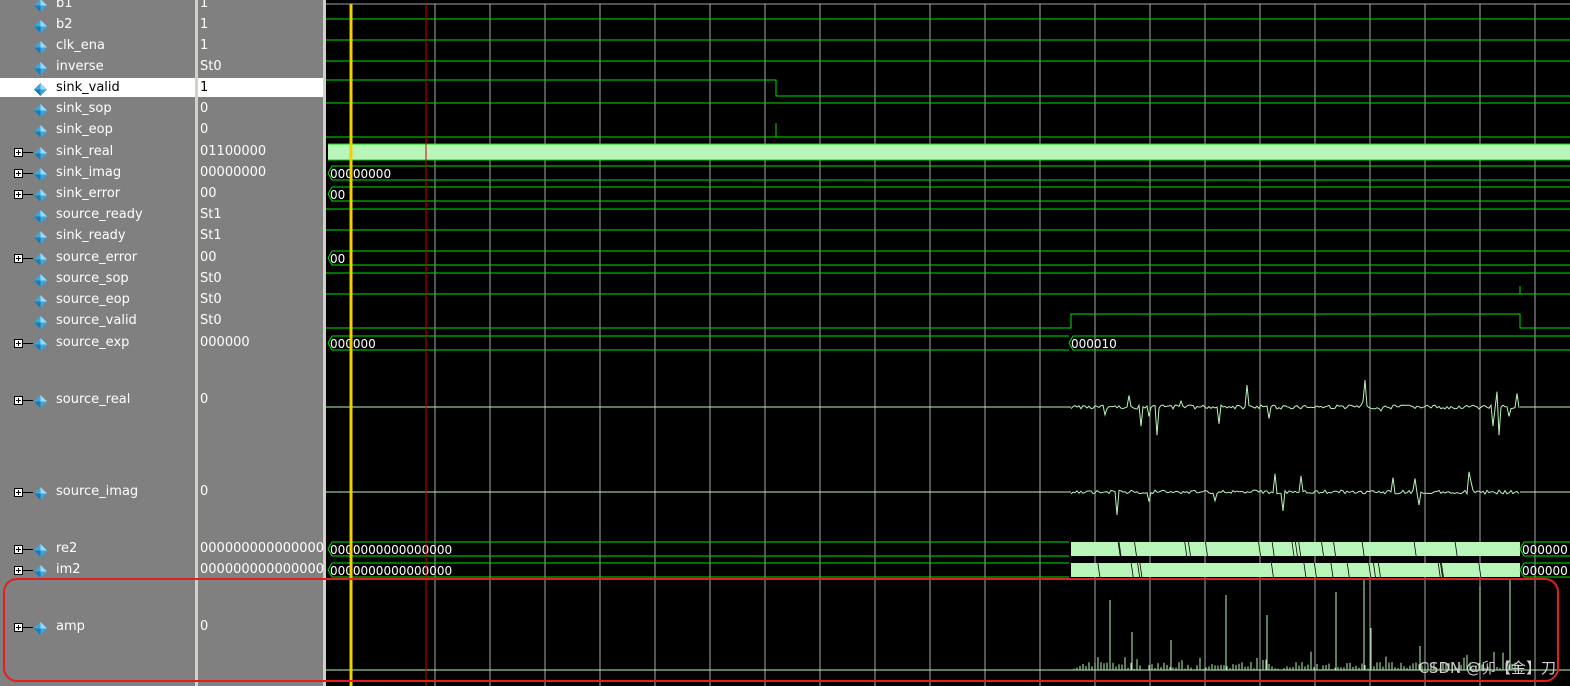 Image resolution: width=1570 pixels, height=686 pixels. What do you see at coordinates (260, 279) in the screenshot?
I see `value-row-source-sop: St0` at bounding box center [260, 279].